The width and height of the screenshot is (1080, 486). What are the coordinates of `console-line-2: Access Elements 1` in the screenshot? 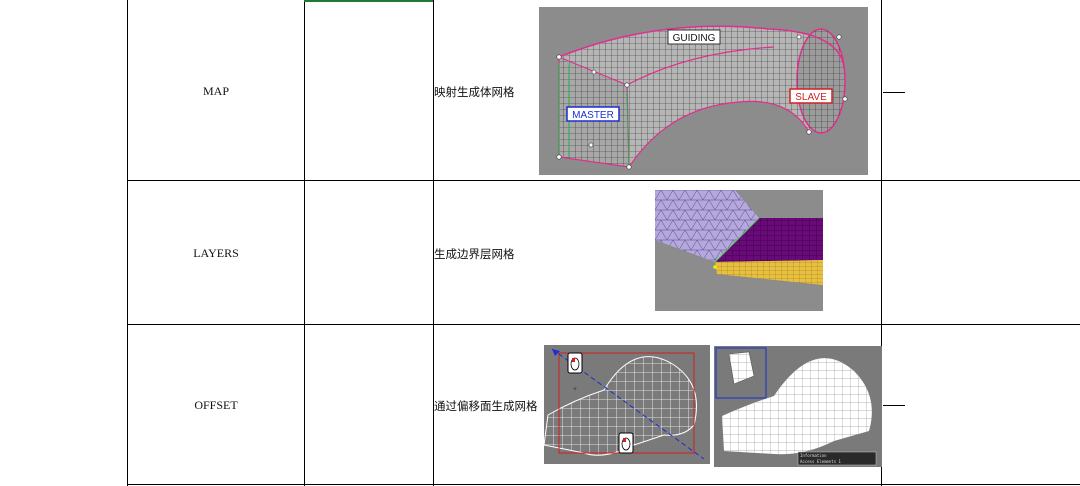 It's located at (821, 461).